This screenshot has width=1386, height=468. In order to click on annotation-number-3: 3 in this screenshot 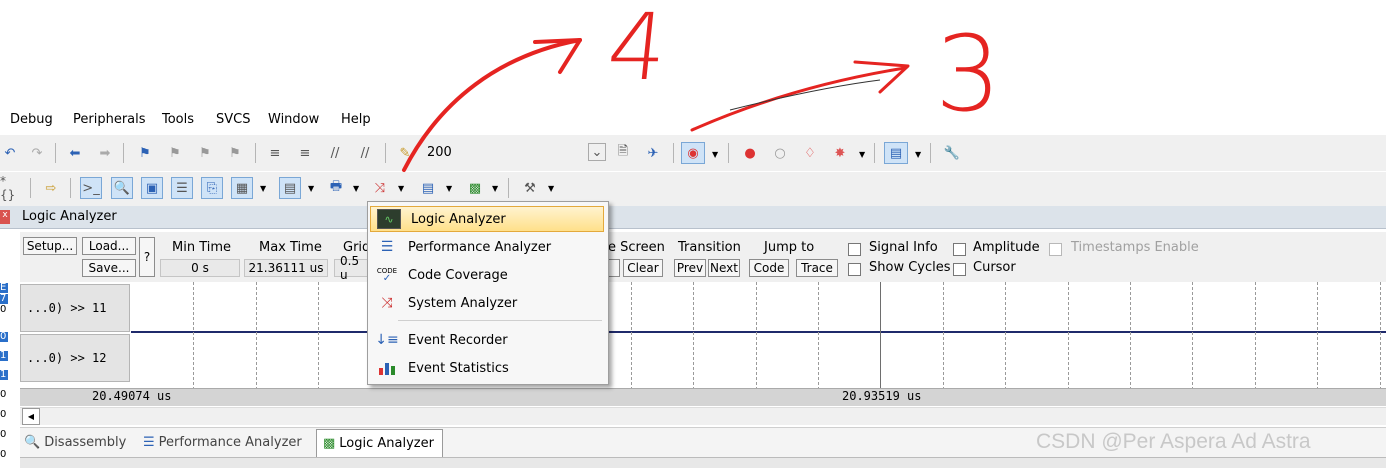, I will do `click(968, 74)`.